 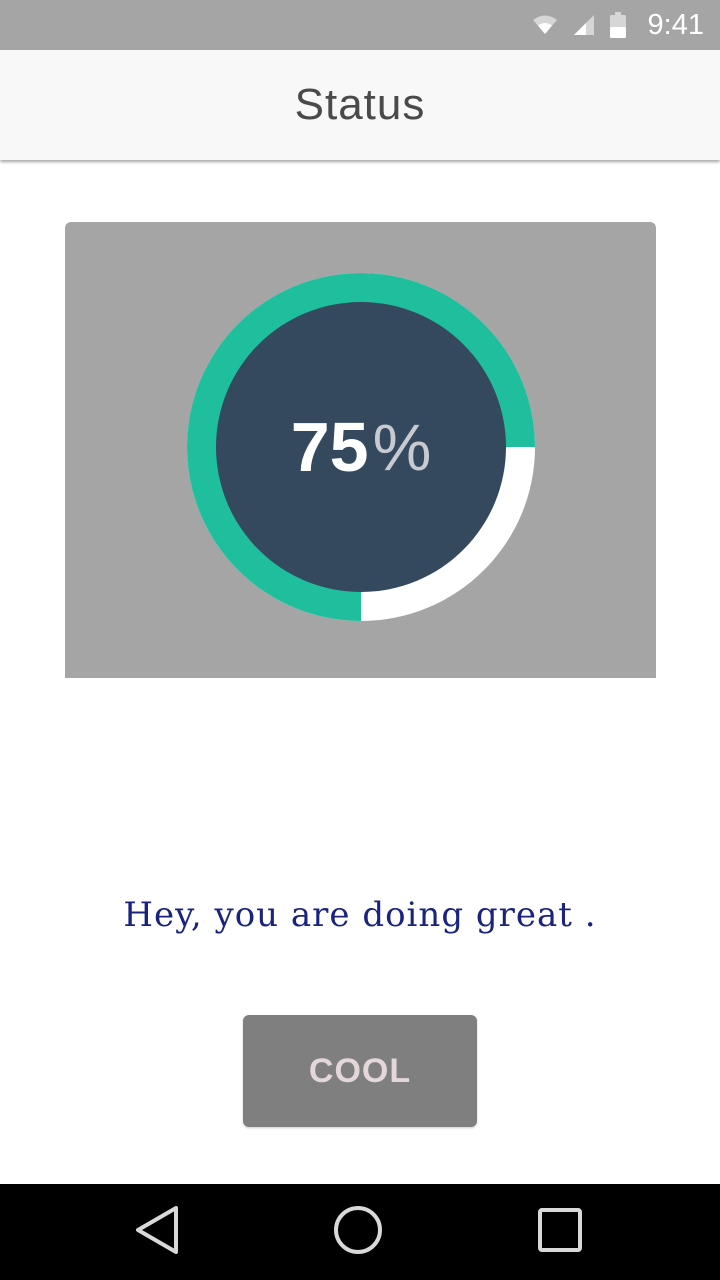 What do you see at coordinates (360, 25) in the screenshot?
I see `status-bar: 9:41` at bounding box center [360, 25].